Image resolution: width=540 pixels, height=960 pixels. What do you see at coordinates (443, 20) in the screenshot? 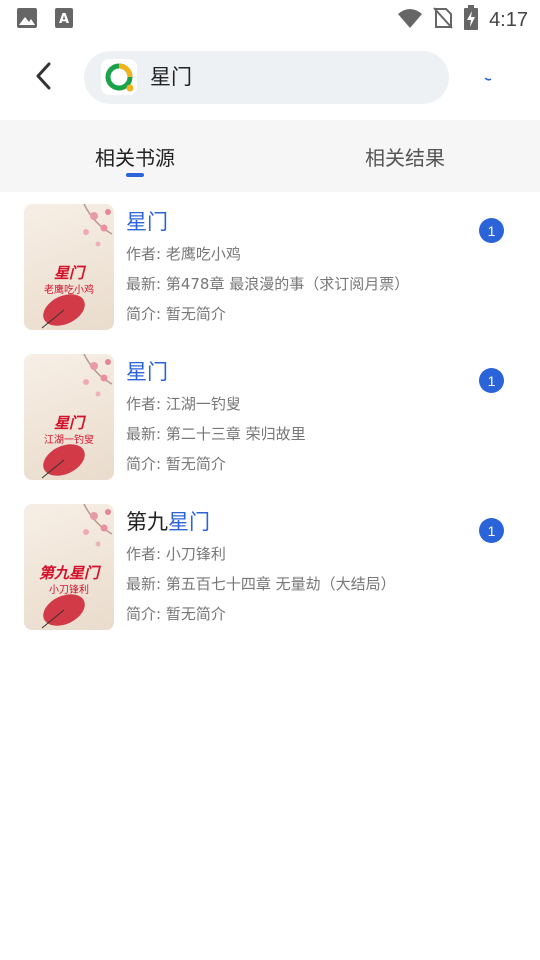
I see `no-sim-icon` at bounding box center [443, 20].